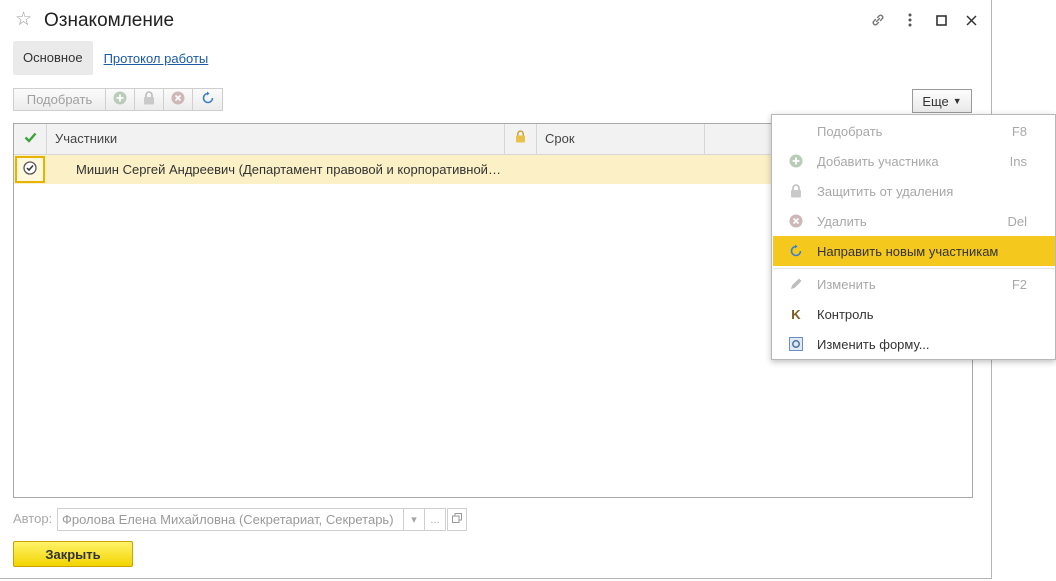  I want to click on menu-item-add-participant: Добавить участника Ins, so click(914, 161).